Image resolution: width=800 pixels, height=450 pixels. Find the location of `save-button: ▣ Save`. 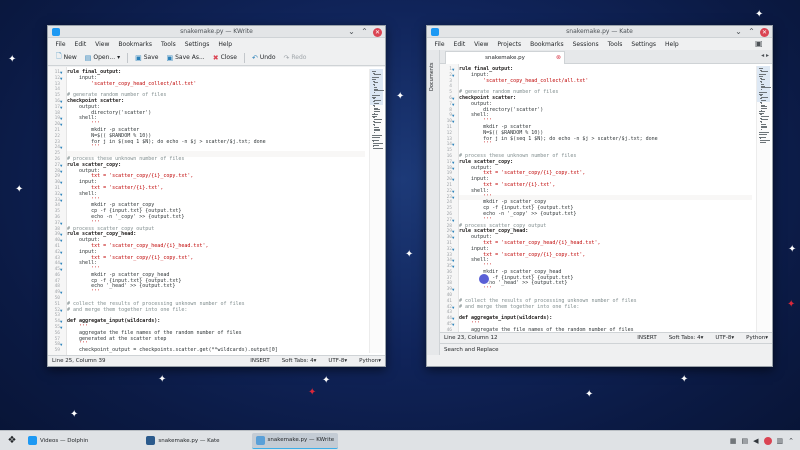

save-button: ▣ Save is located at coordinates (146, 58).